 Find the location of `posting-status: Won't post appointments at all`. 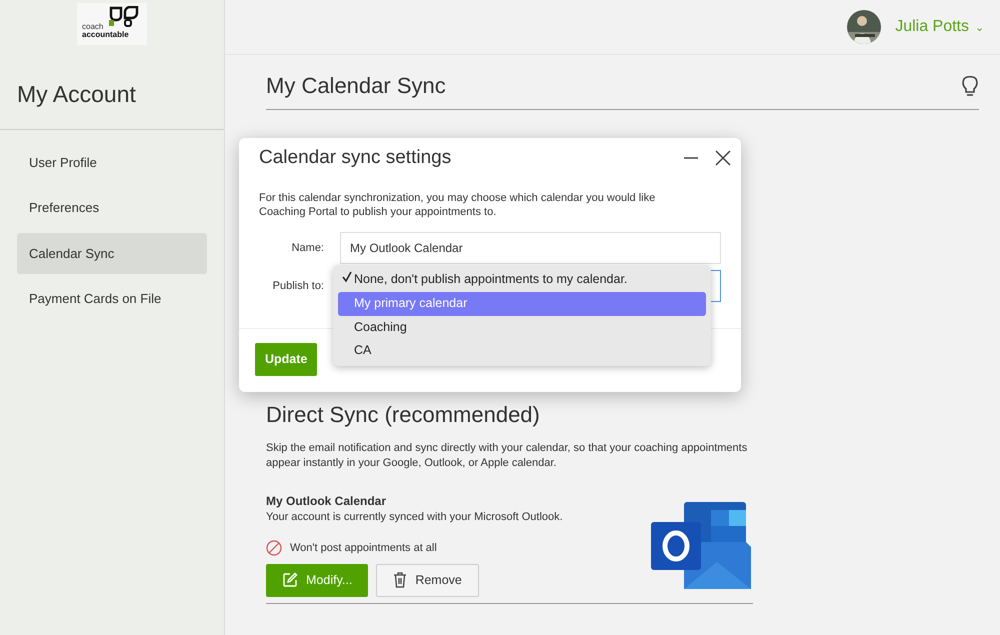

posting-status: Won't post appointments at all is located at coordinates (363, 548).